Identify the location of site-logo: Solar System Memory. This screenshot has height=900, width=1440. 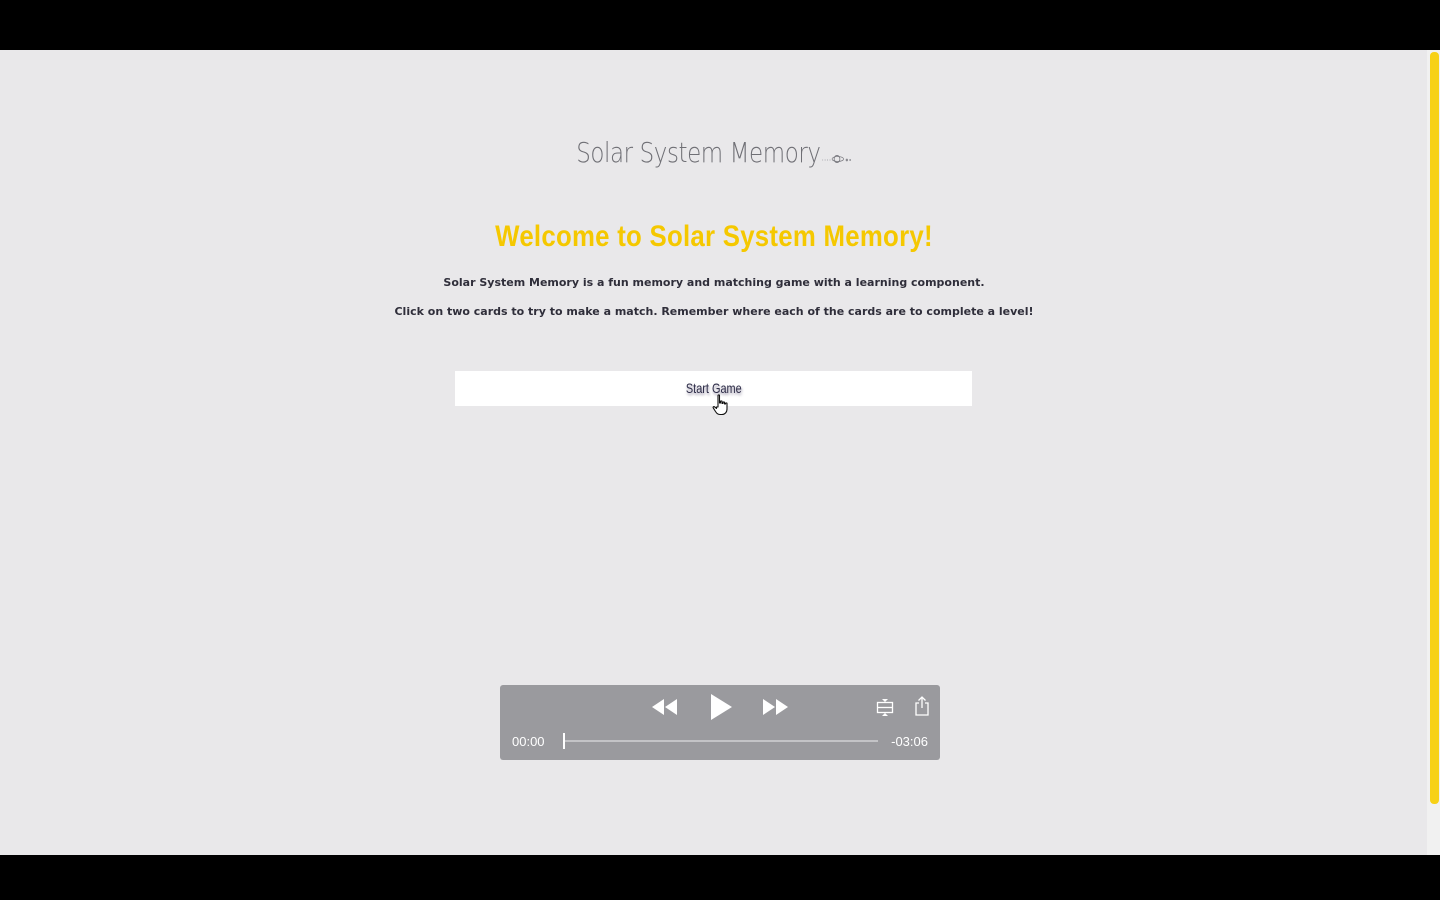
(714, 152).